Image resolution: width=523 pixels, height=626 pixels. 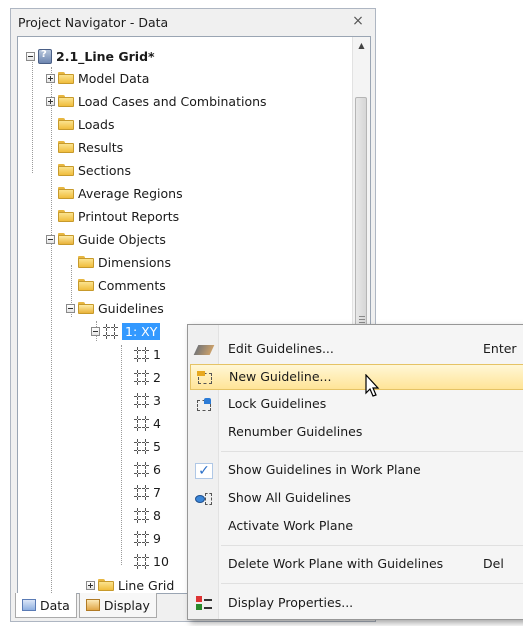 What do you see at coordinates (204, 350) in the screenshot?
I see `edit-icon` at bounding box center [204, 350].